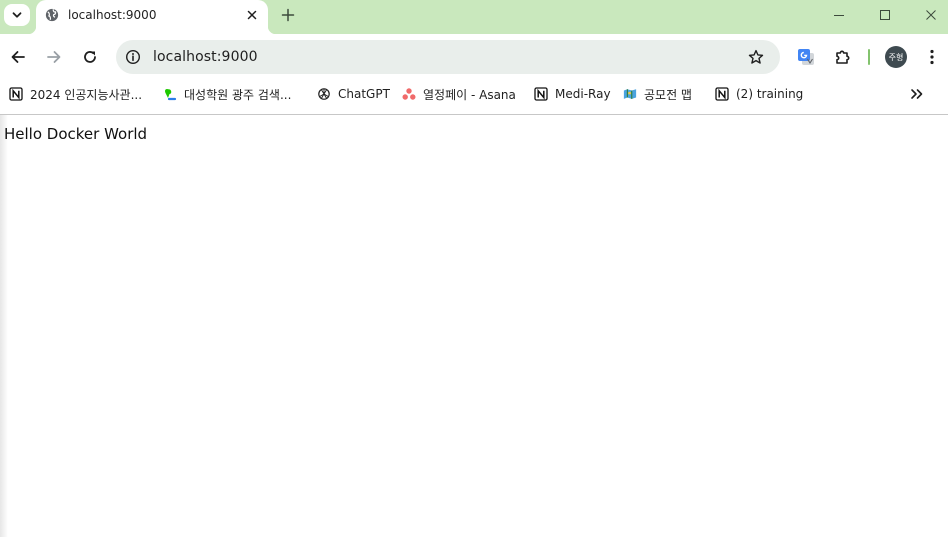  Describe the element at coordinates (770, 94) in the screenshot. I see `bookmark-label: (2) training` at that location.